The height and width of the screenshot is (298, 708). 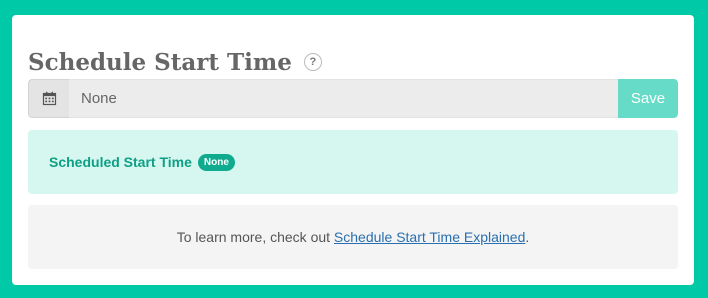 I want to click on status-badge: None, so click(x=216, y=162).